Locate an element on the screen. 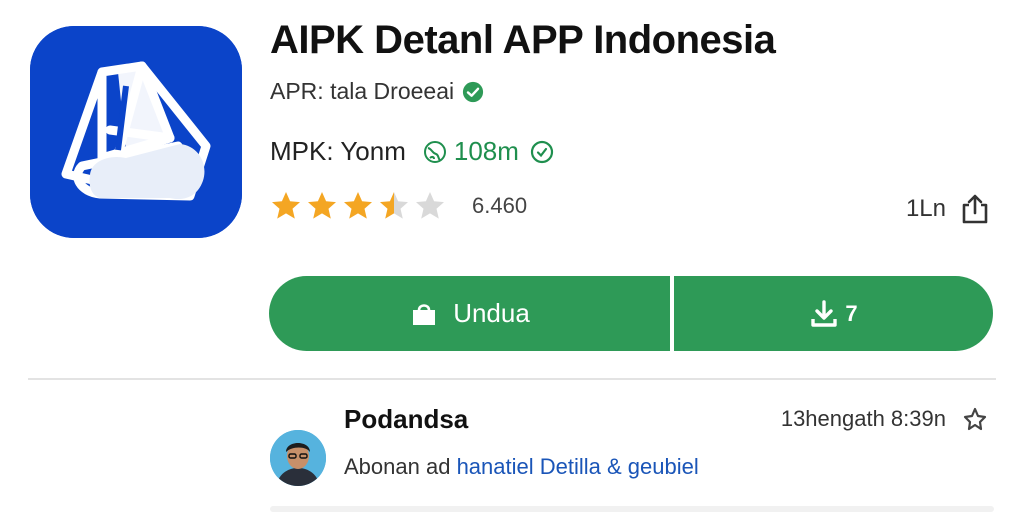 Image resolution: width=1024 pixels, height=512 pixels. shopping-bag-icon is located at coordinates (424, 314).